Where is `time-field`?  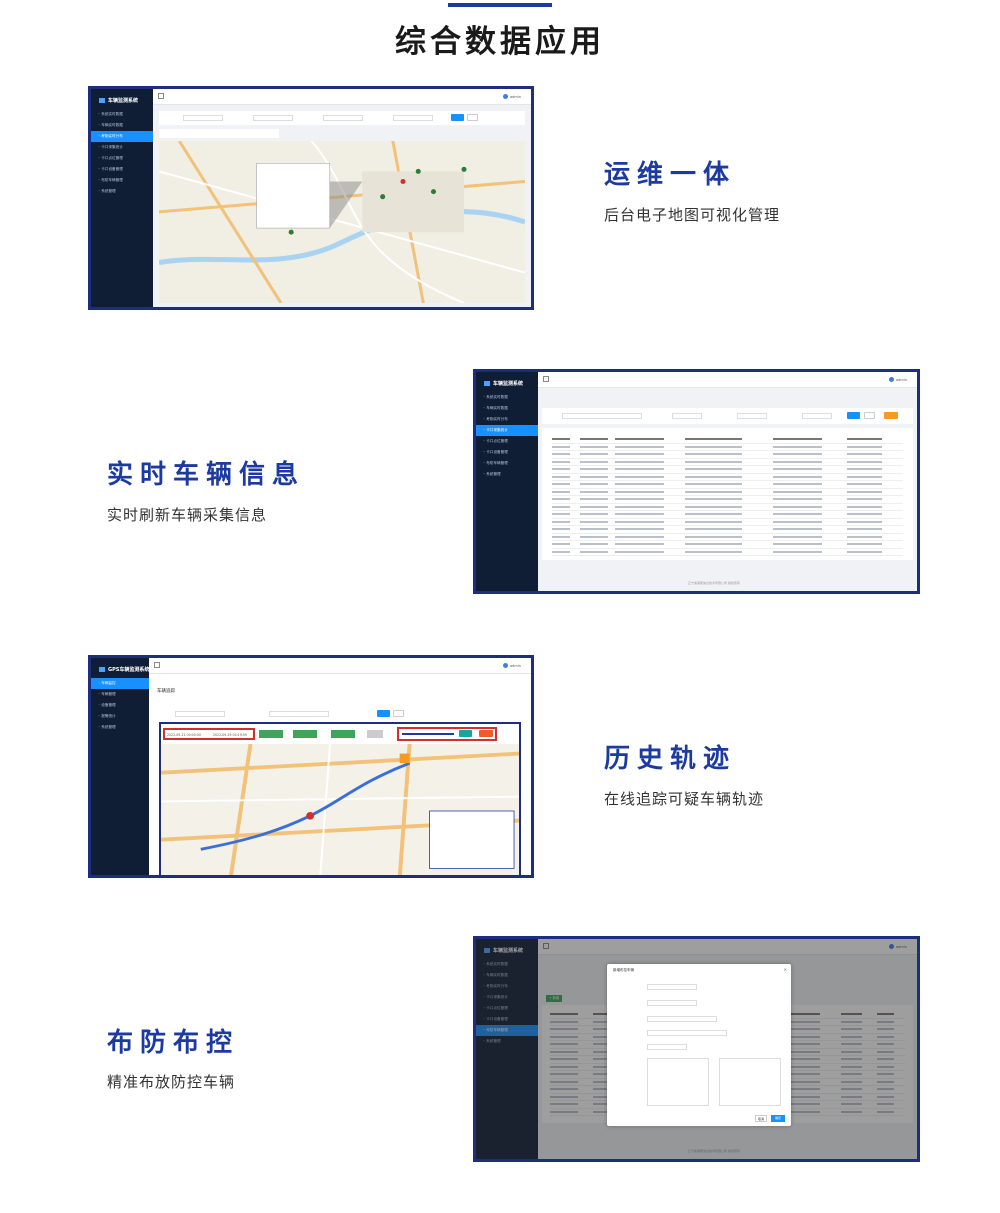
time-field is located at coordinates (299, 714).